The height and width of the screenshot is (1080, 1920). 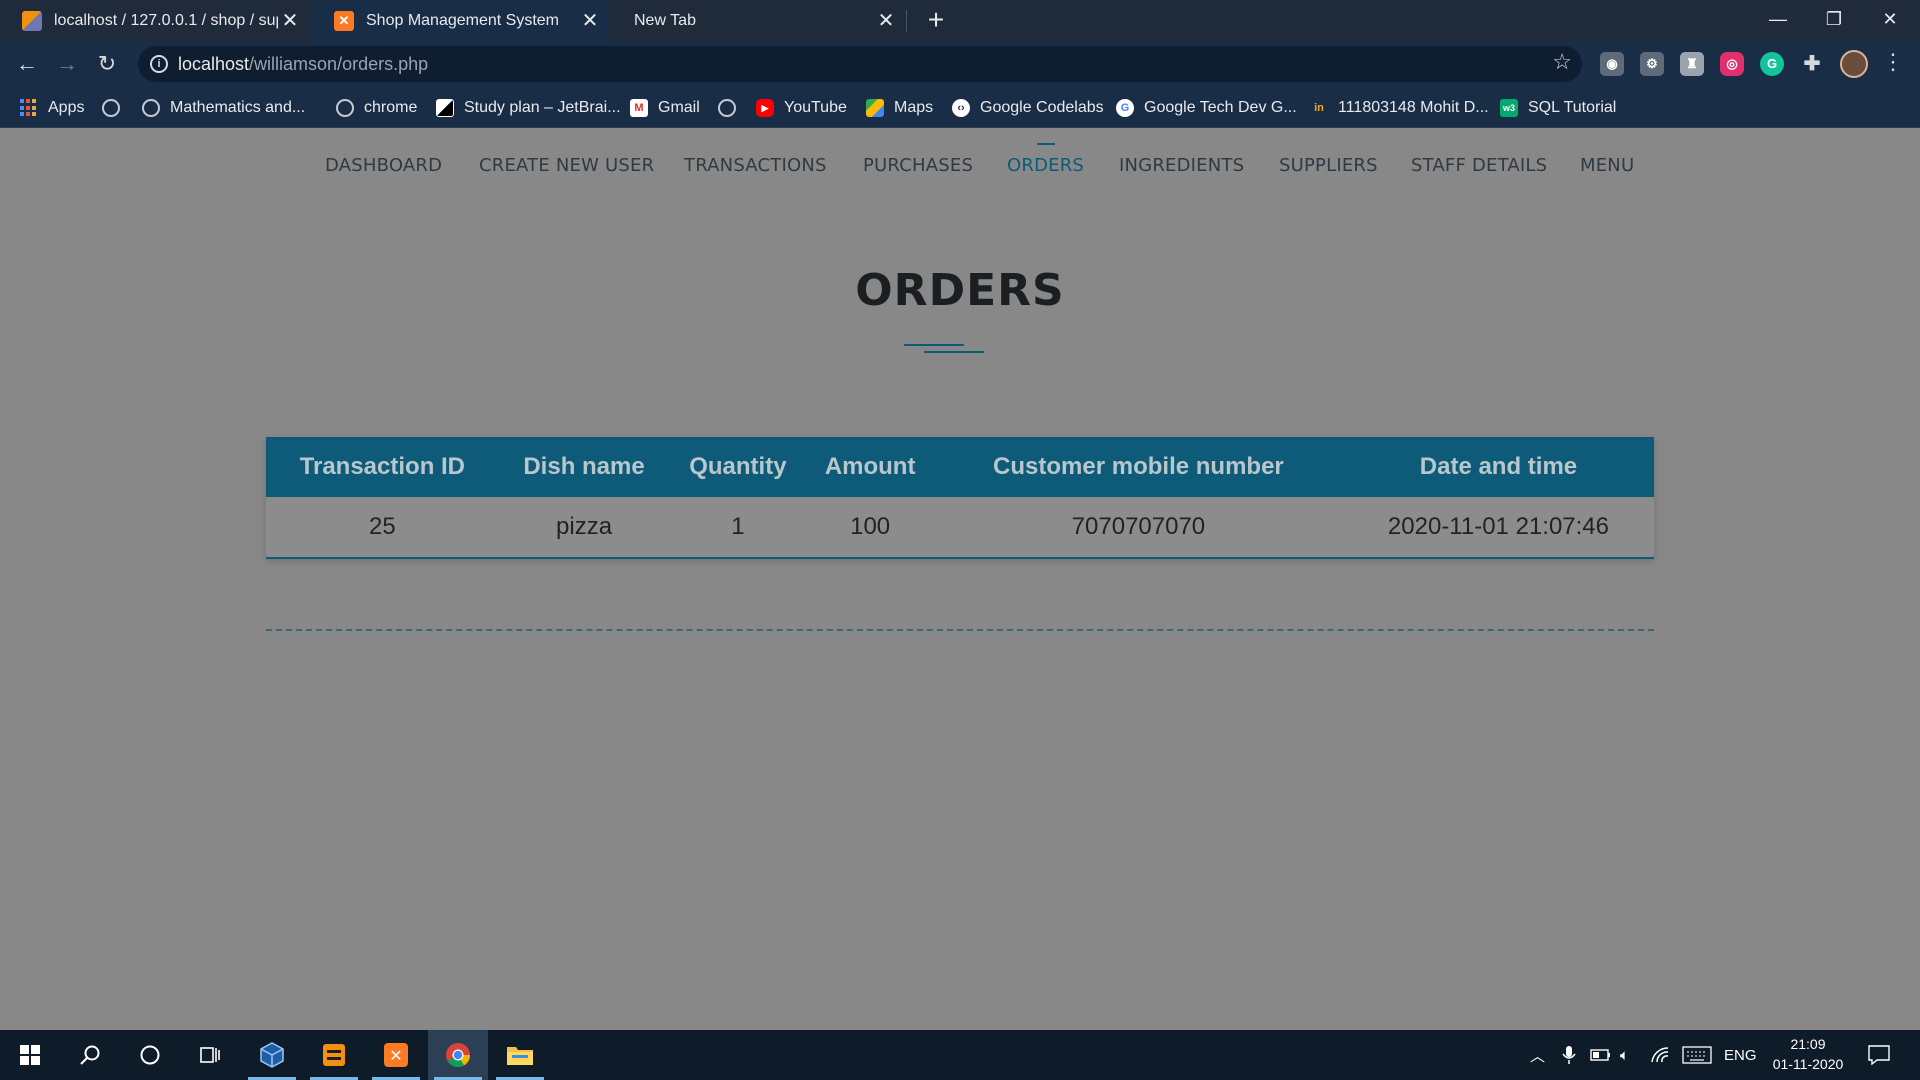 I want to click on action-center-icon, so click(x=1879, y=1055).